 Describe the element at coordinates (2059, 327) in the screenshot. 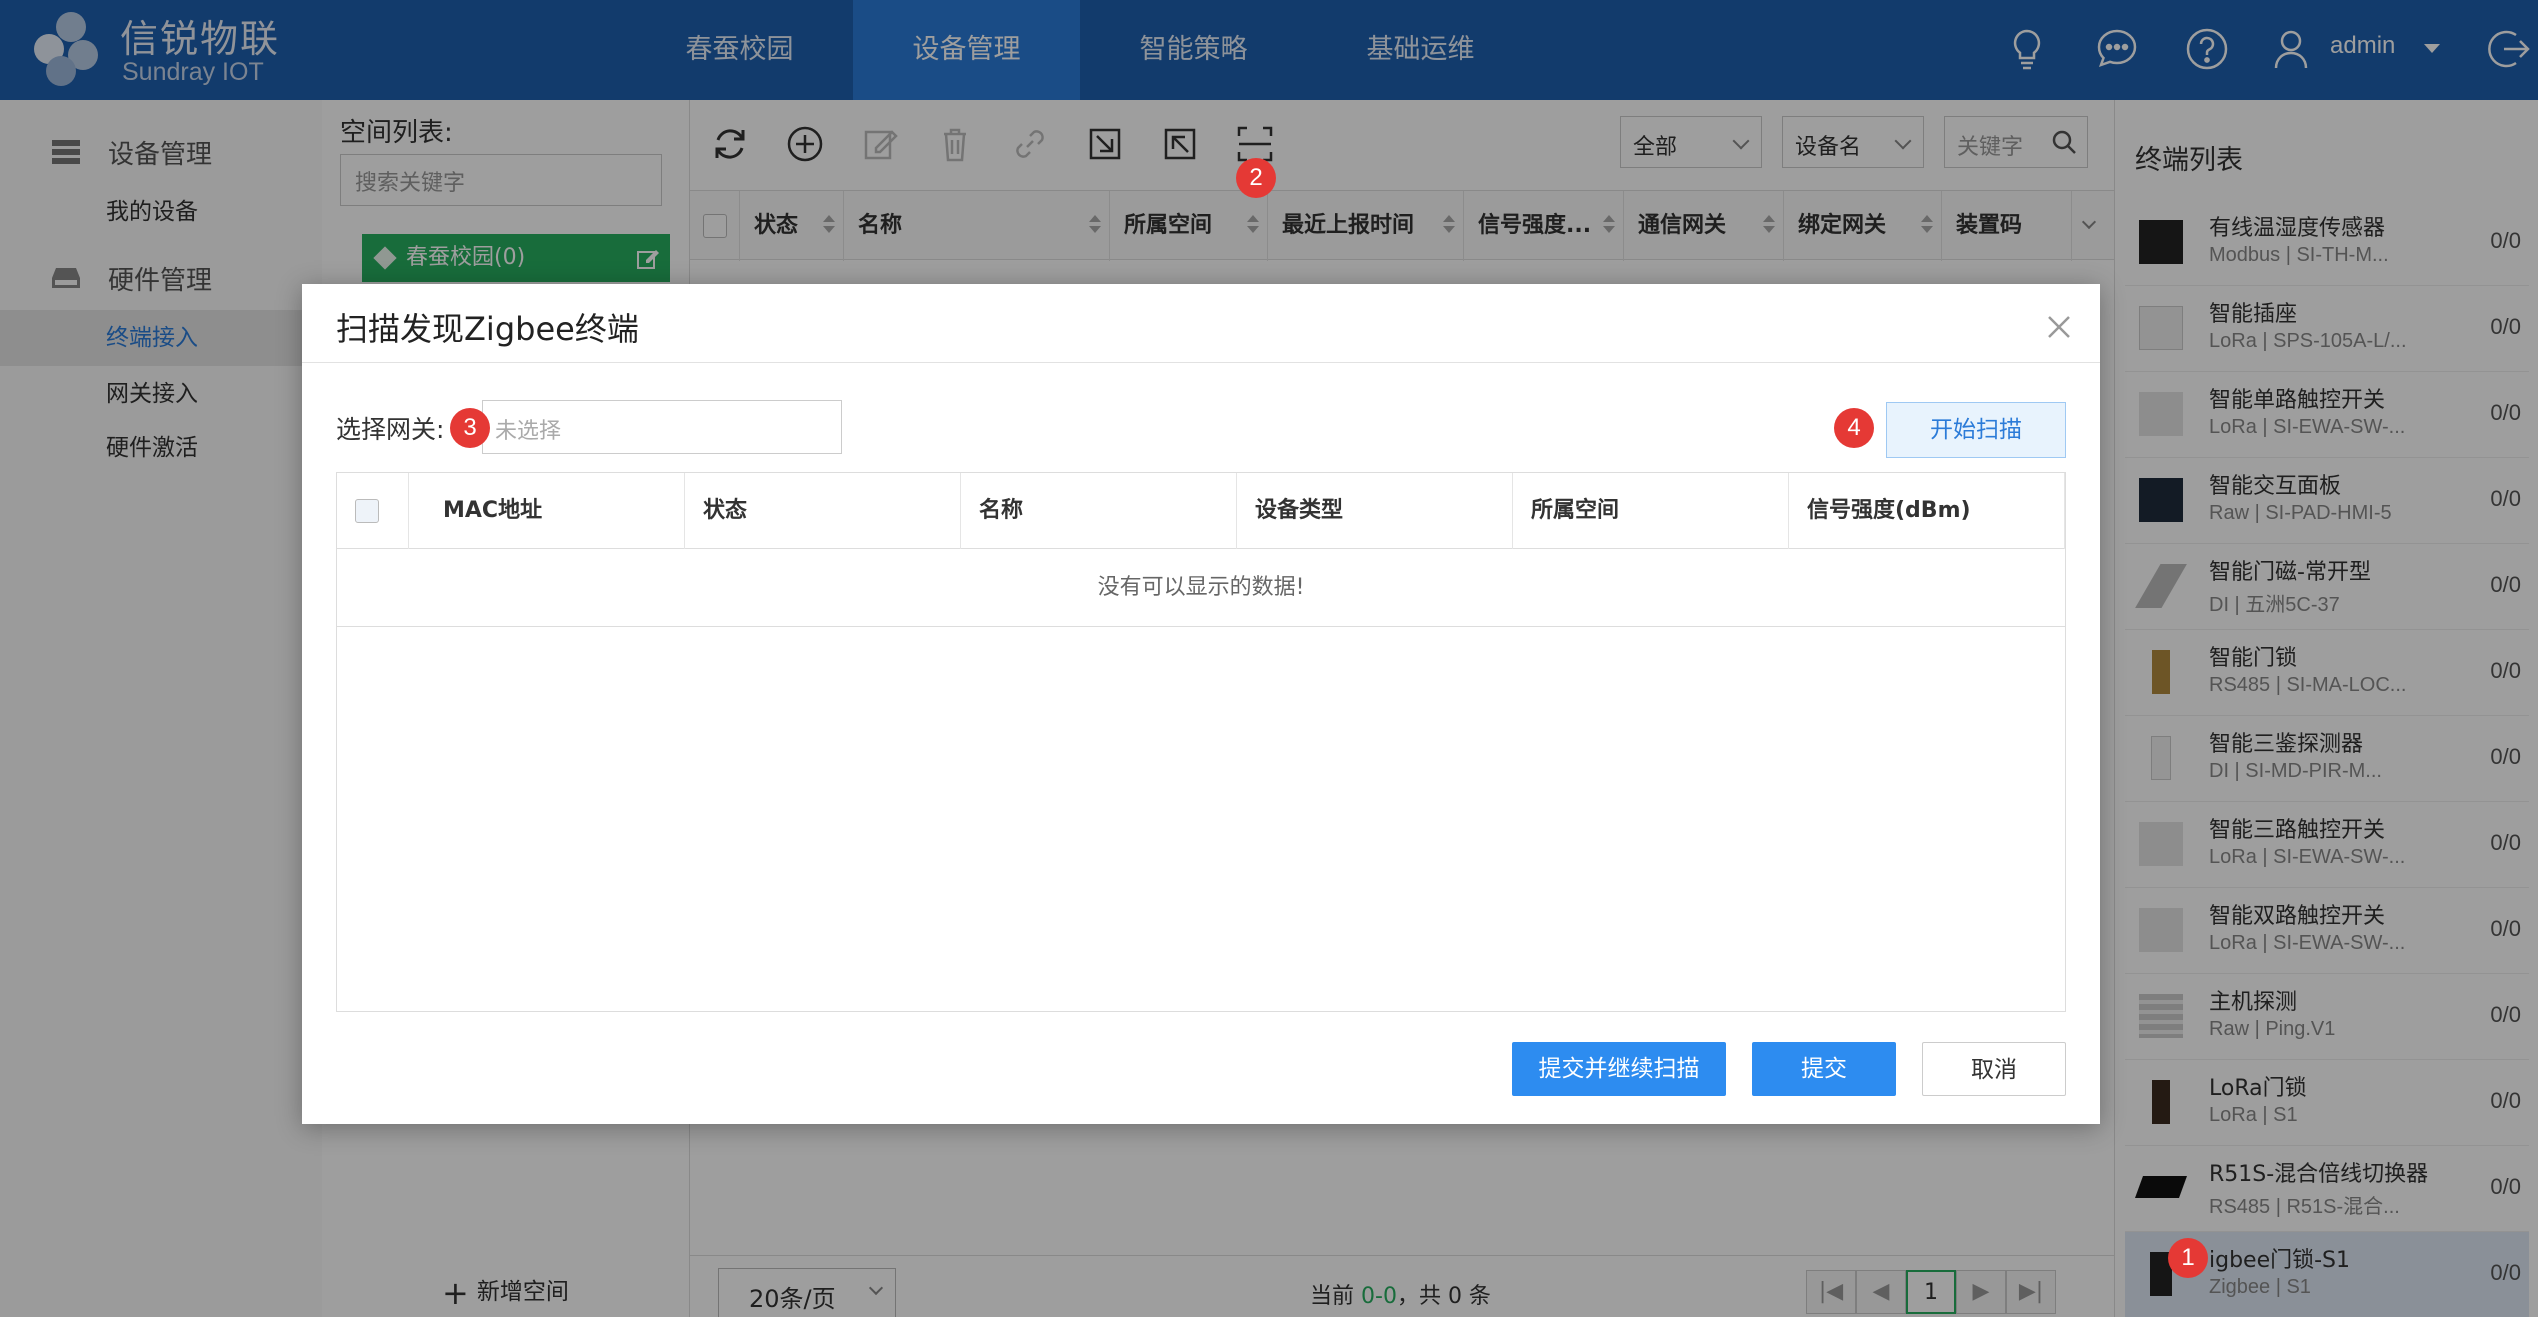

I see `close-icon` at that location.